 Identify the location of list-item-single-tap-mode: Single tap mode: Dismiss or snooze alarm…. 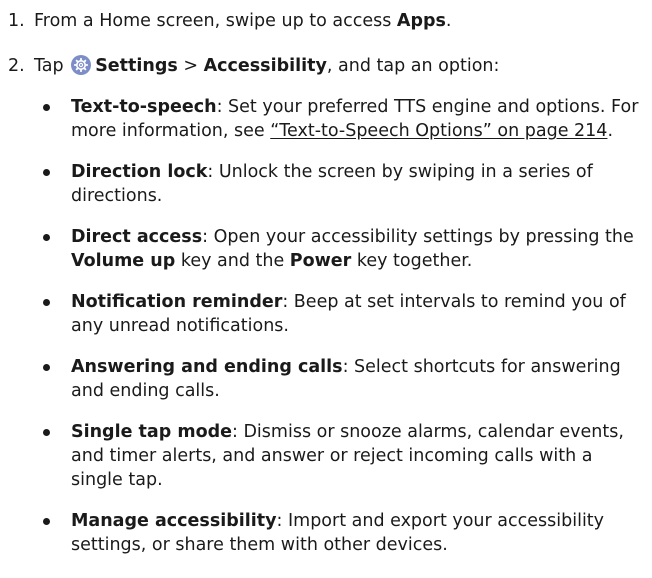
(342, 456).